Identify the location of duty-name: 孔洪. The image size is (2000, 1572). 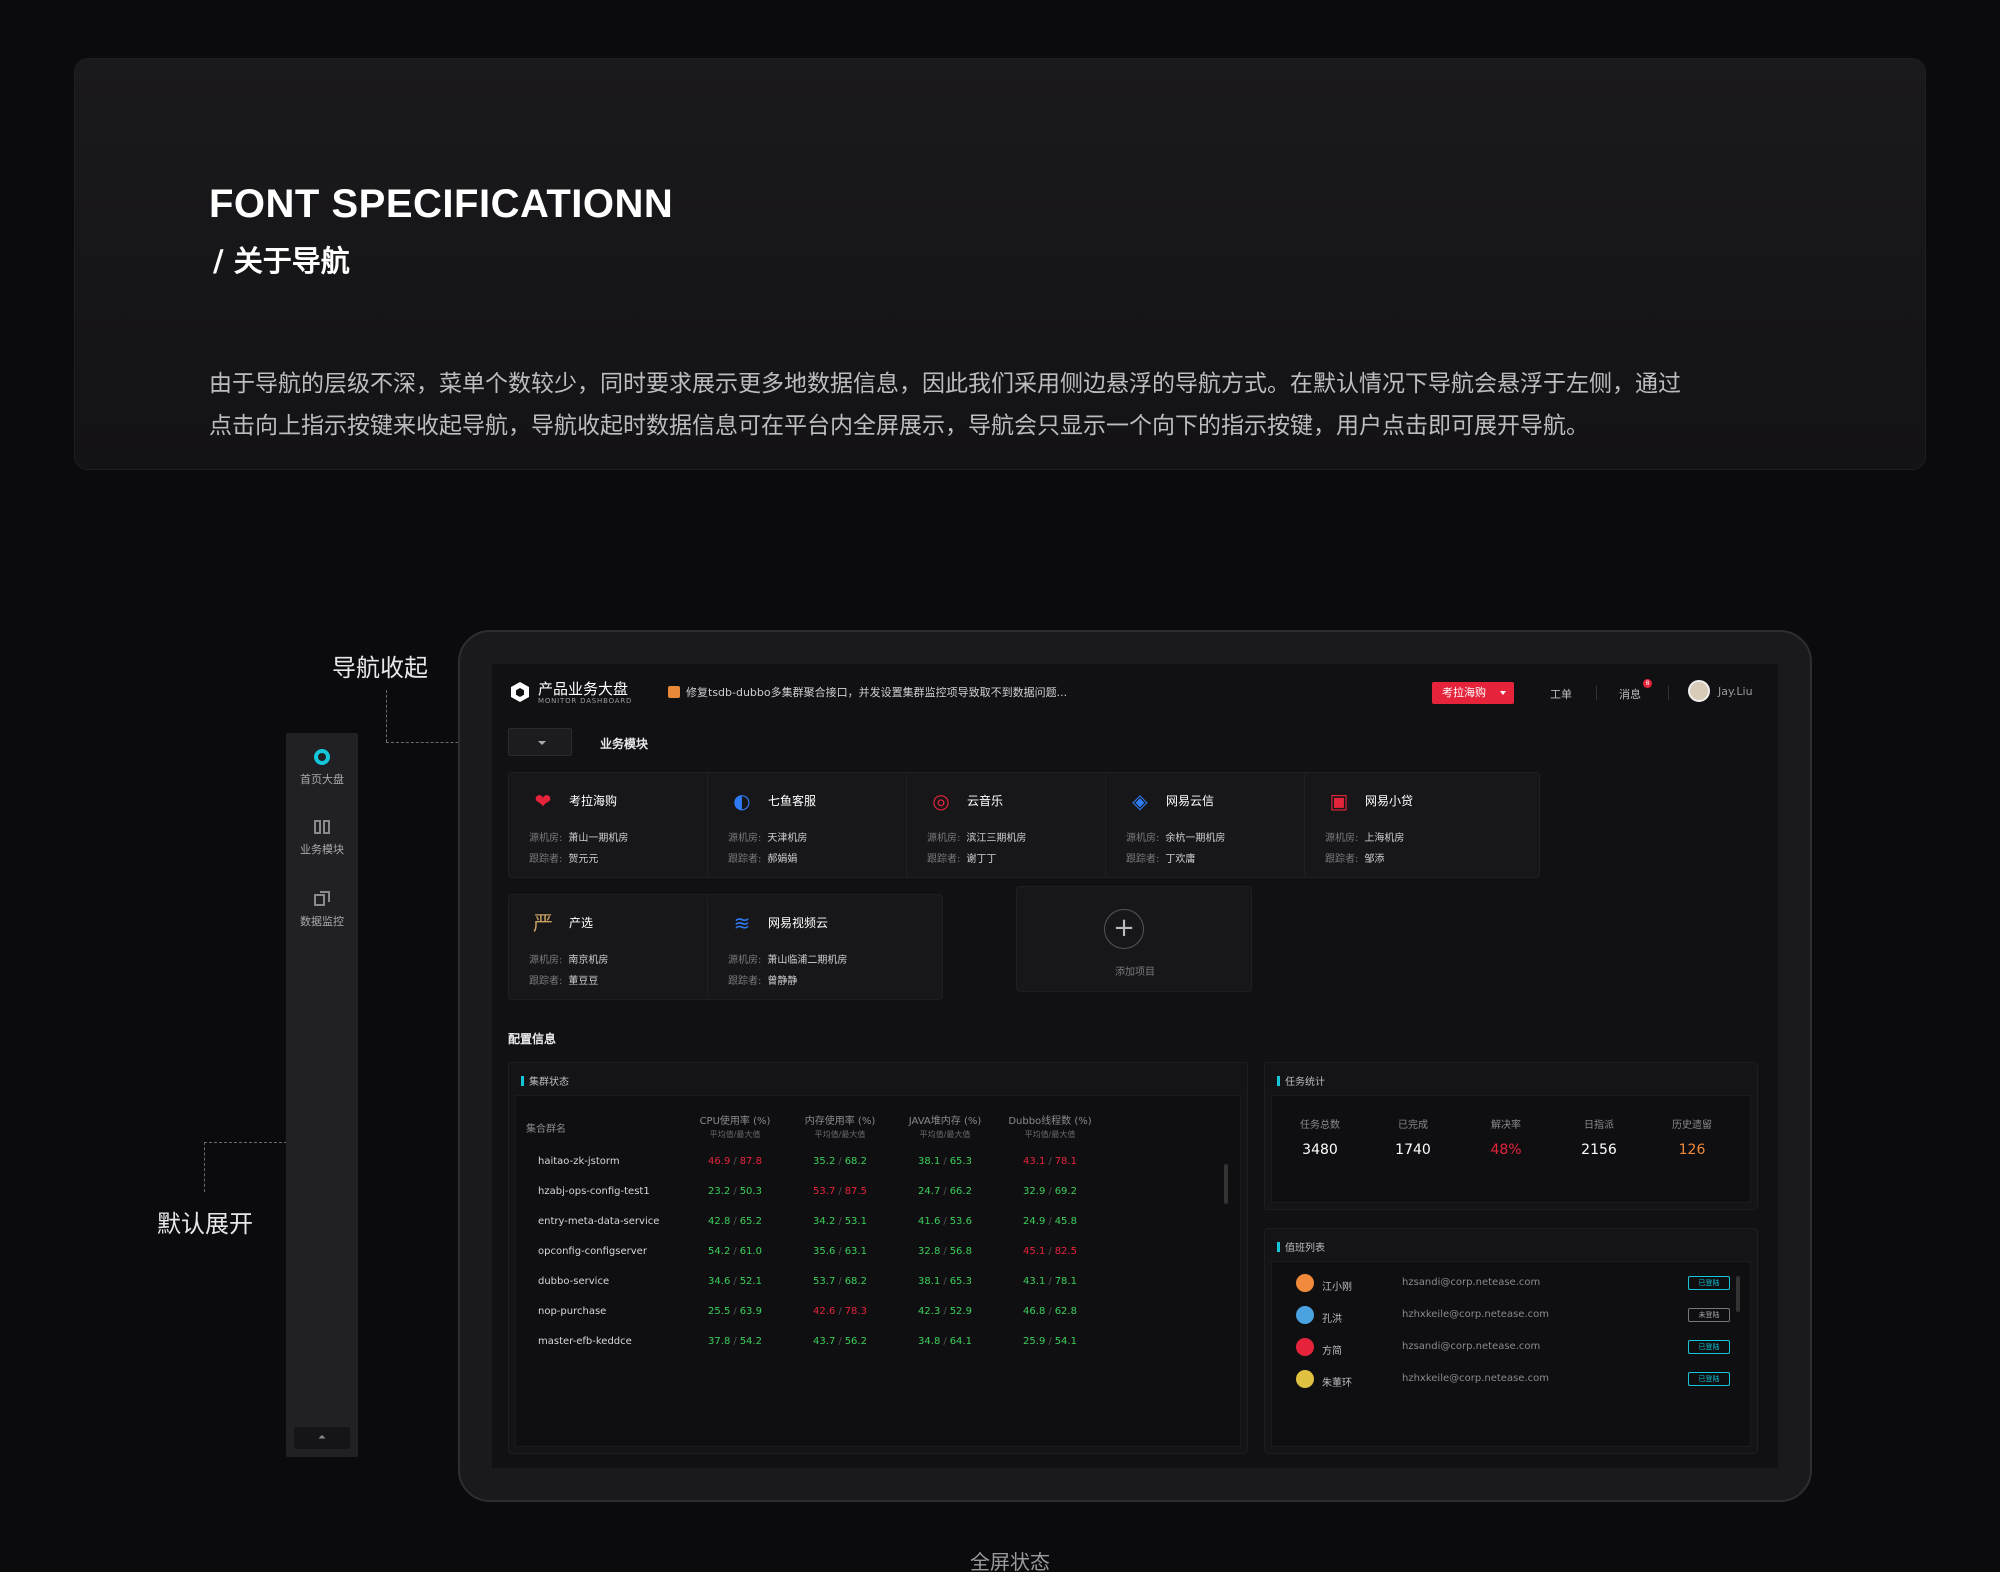
(1332, 1319).